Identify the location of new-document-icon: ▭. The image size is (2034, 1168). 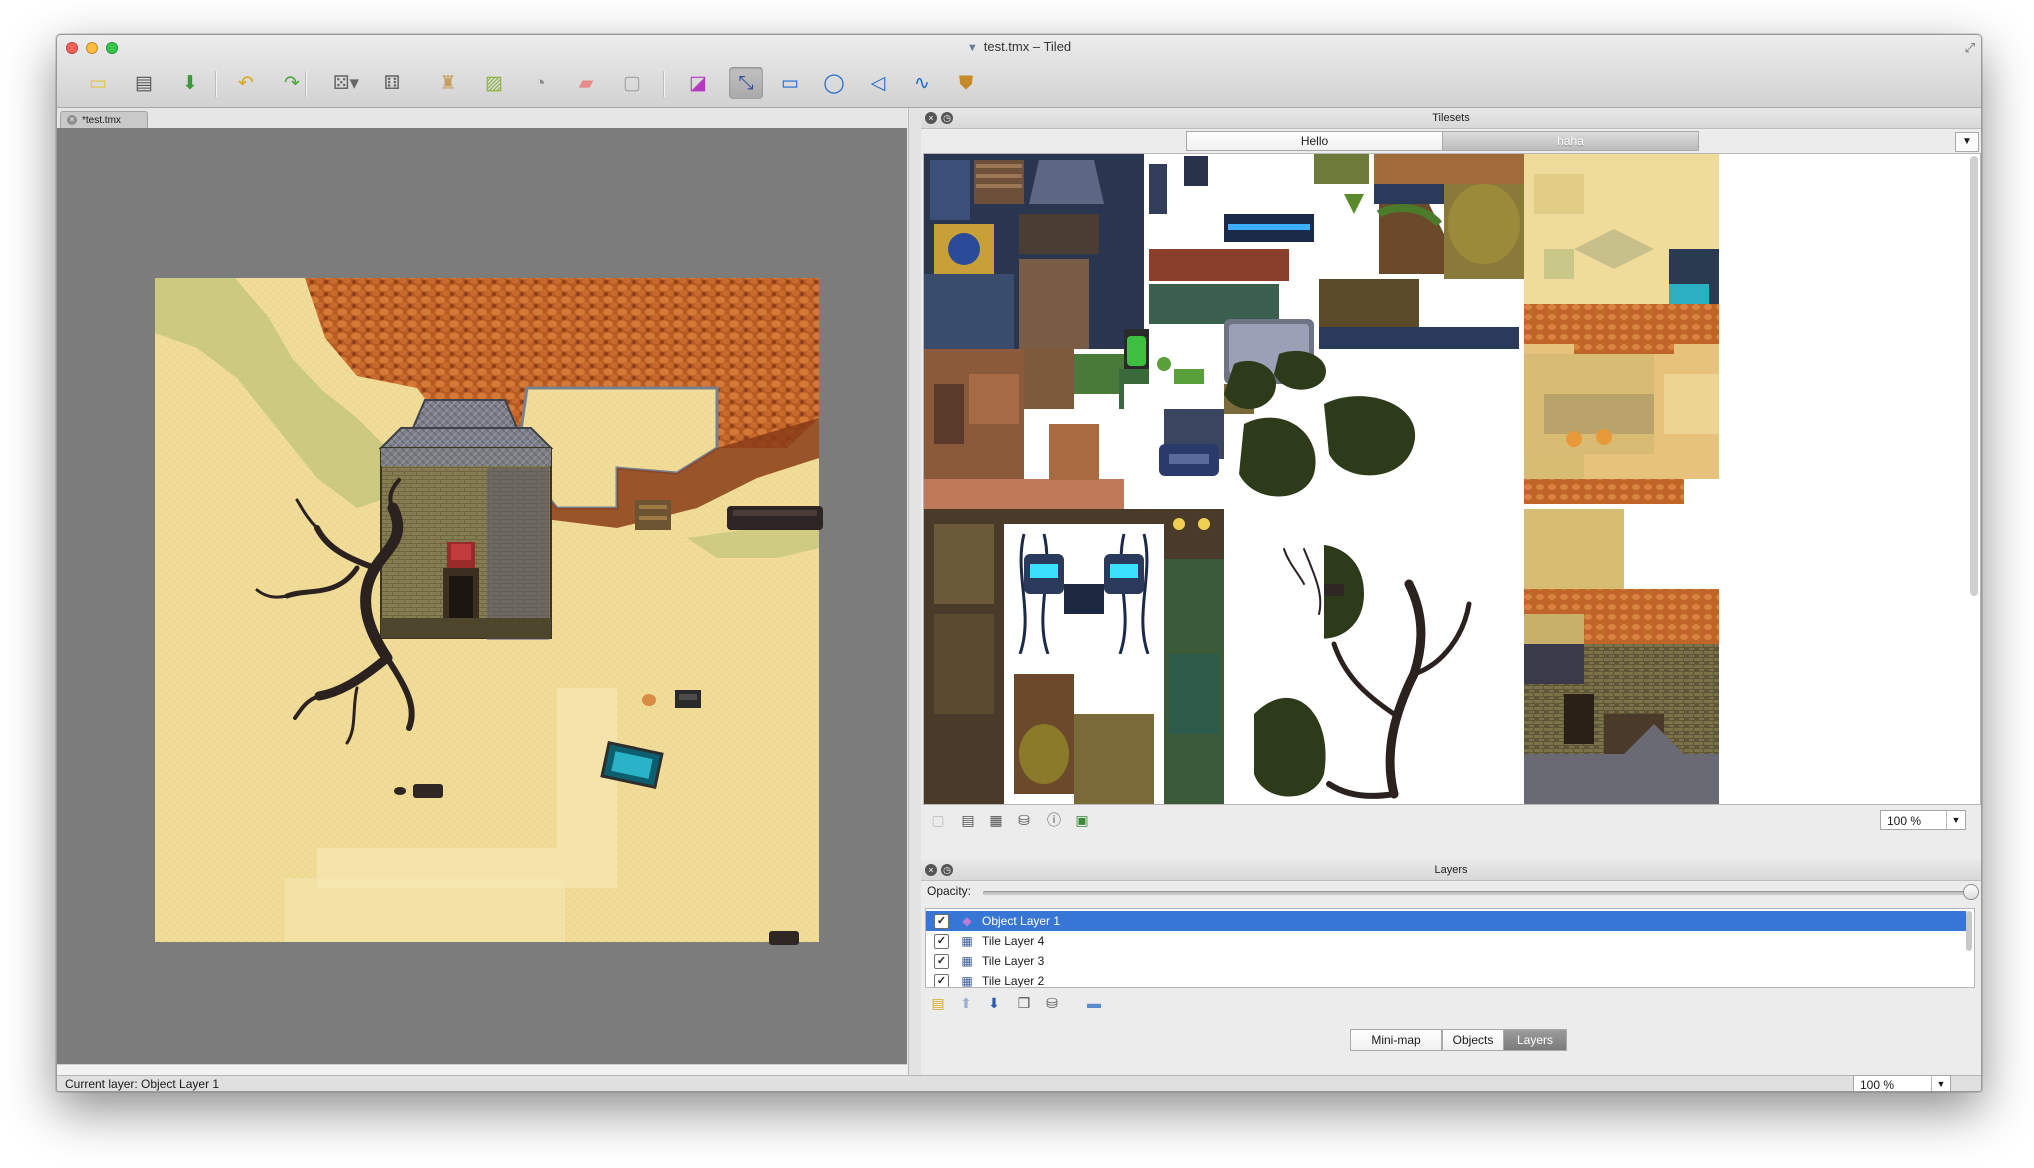
(98, 83).